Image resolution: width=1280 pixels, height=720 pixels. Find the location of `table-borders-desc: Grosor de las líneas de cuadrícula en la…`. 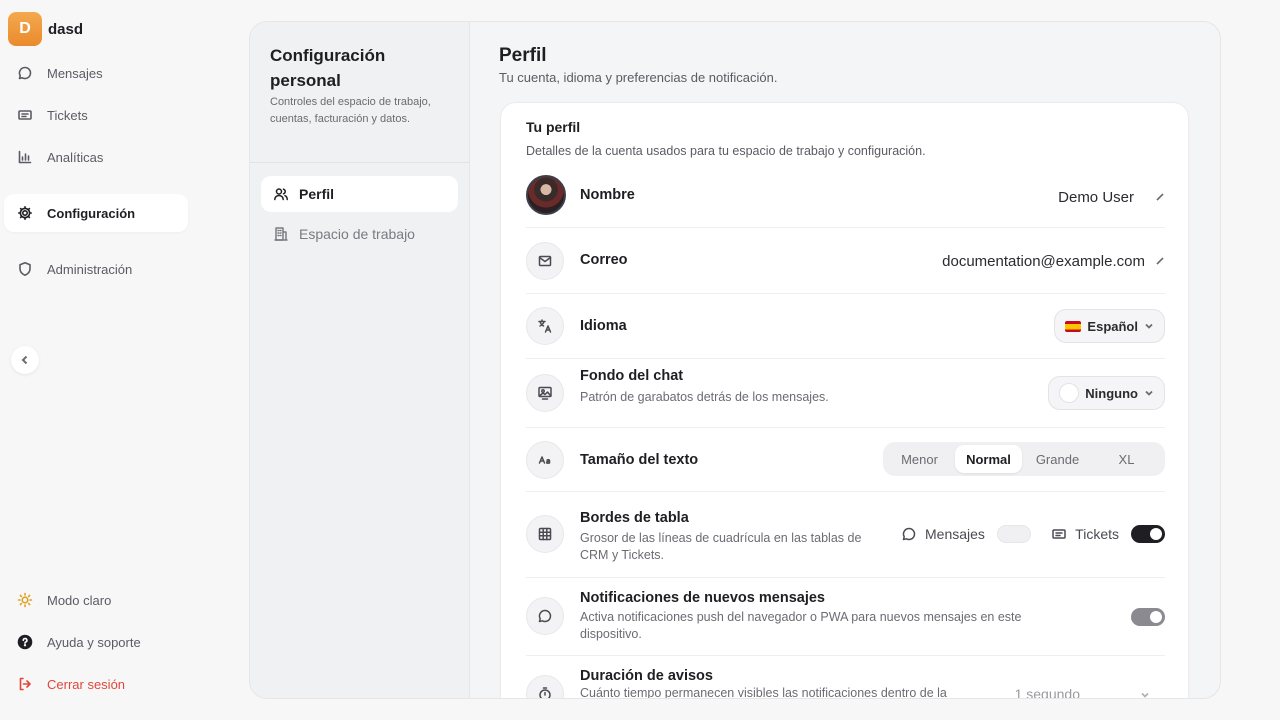

table-borders-desc: Grosor de las líneas de cuadrícula en la… is located at coordinates (721, 546).